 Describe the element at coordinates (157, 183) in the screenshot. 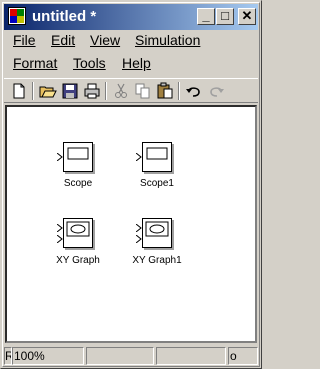

I see `scope1-label: Scope1` at that location.